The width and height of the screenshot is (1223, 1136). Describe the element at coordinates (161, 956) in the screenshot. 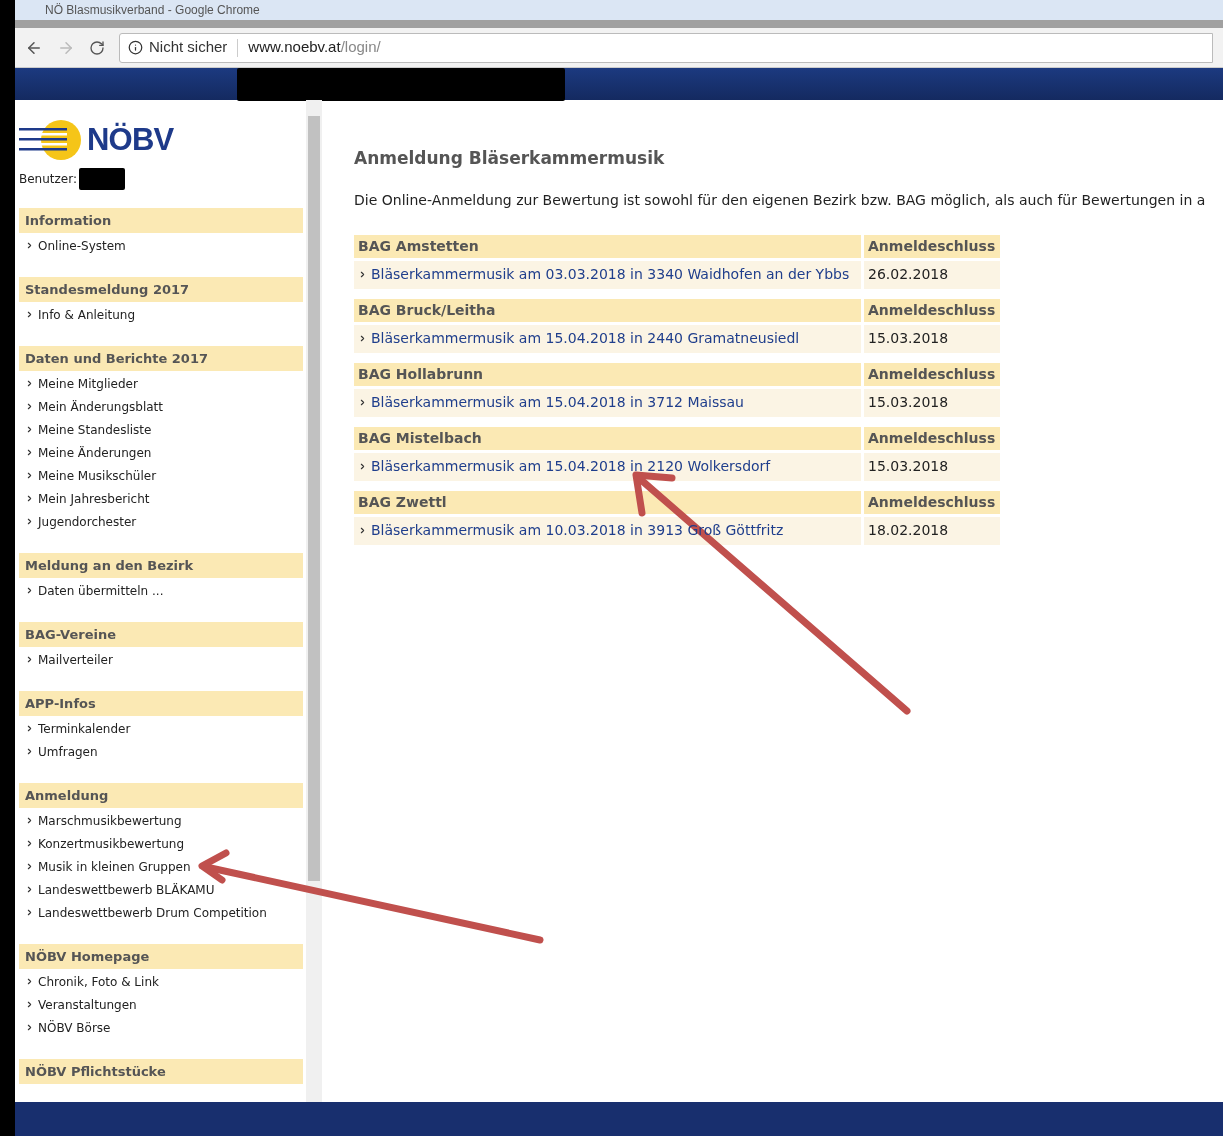

I see `section-header: NÖBV Homepage` at that location.